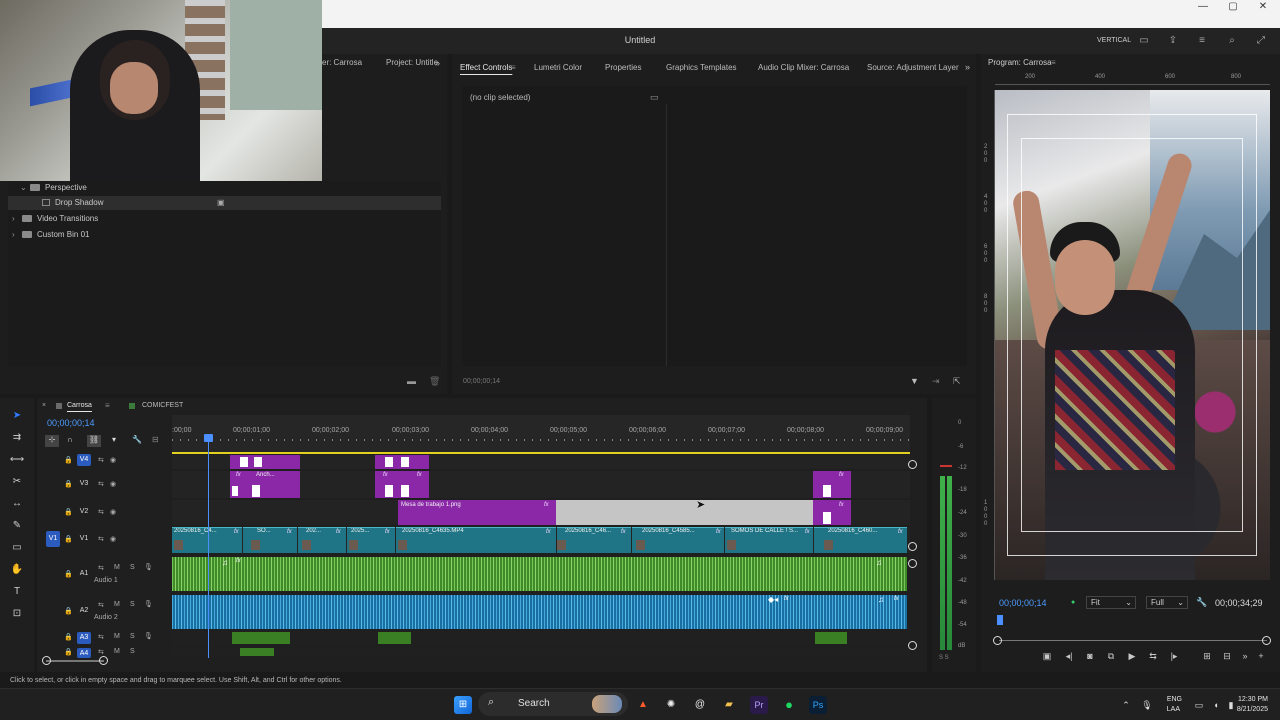 This screenshot has width=1280, height=720. I want to click on wifi-icon: ▭, so click(1199, 705).